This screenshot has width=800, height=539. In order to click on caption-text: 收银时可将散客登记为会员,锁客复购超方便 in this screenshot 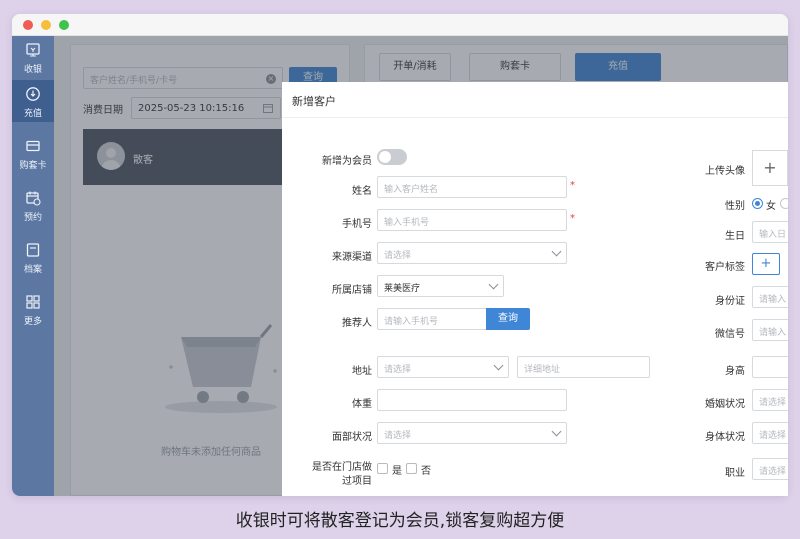, I will do `click(400, 521)`.